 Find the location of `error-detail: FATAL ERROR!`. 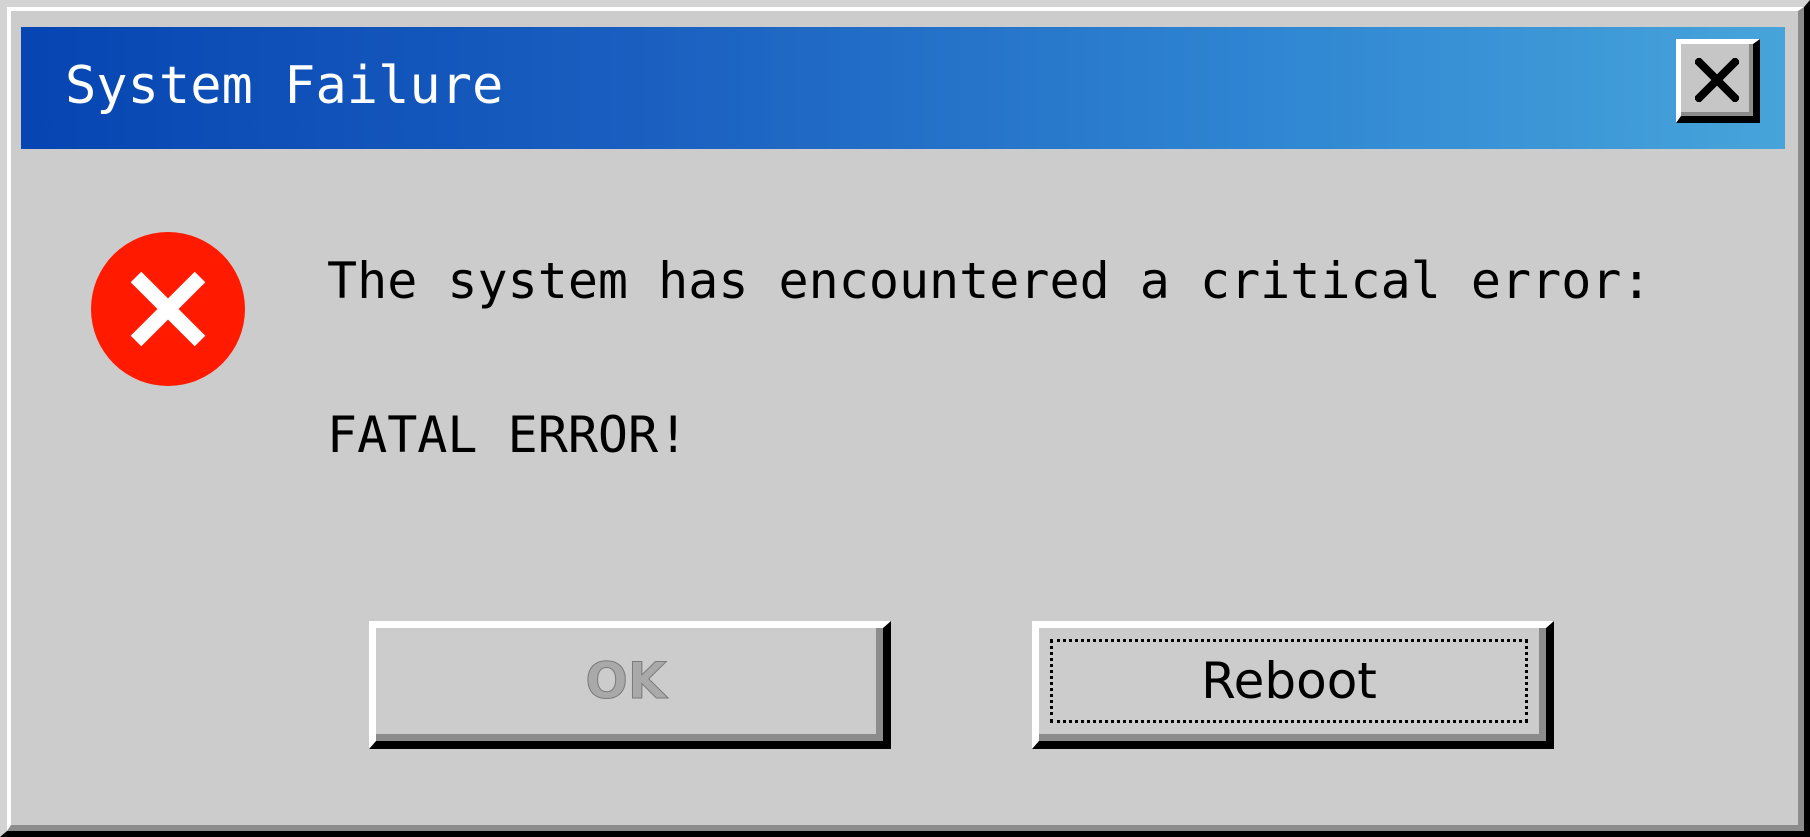

error-detail: FATAL ERROR! is located at coordinates (508, 435).